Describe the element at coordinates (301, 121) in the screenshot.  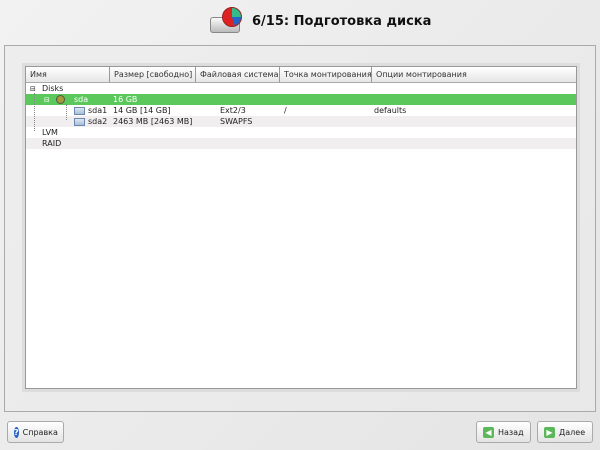
I see `tree-row-sda2: sda2 2463 MB [2463 MB] SWAPFS` at that location.